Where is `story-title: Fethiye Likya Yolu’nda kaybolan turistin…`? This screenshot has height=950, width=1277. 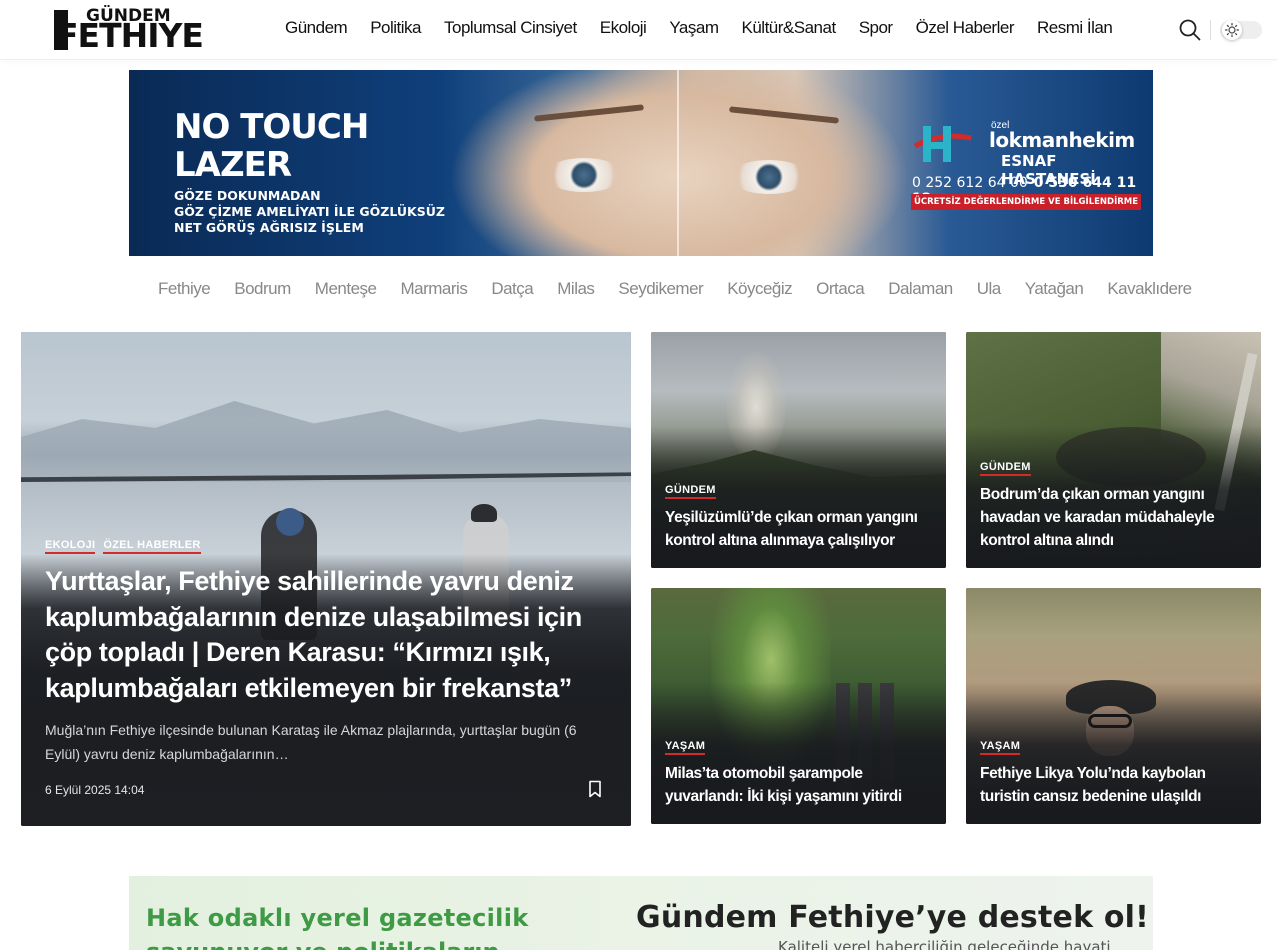
story-title: Fethiye Likya Yolu’nda kaybolan turistin… is located at coordinates (1115, 785).